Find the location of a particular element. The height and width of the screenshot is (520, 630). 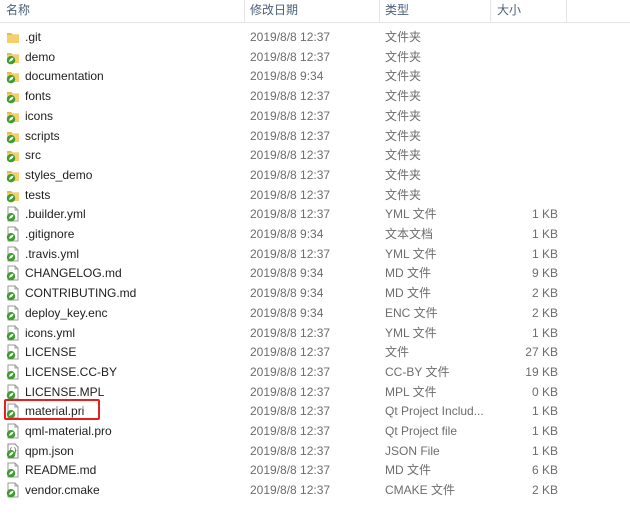

file-name: demo is located at coordinates (40, 56).